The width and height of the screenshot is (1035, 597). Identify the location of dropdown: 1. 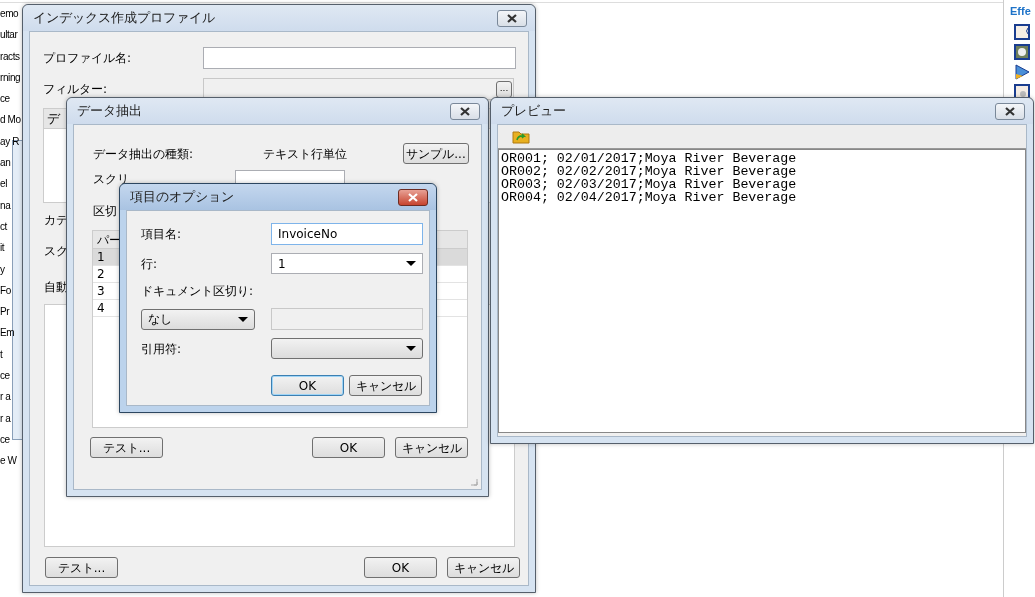
(347, 263).